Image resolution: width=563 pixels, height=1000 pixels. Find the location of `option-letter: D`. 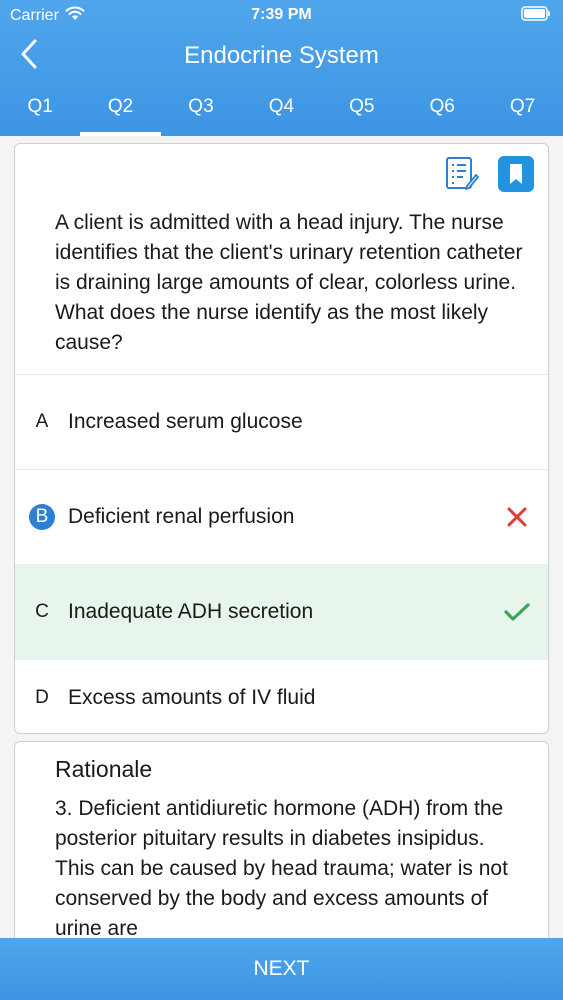

option-letter: D is located at coordinates (42, 697).